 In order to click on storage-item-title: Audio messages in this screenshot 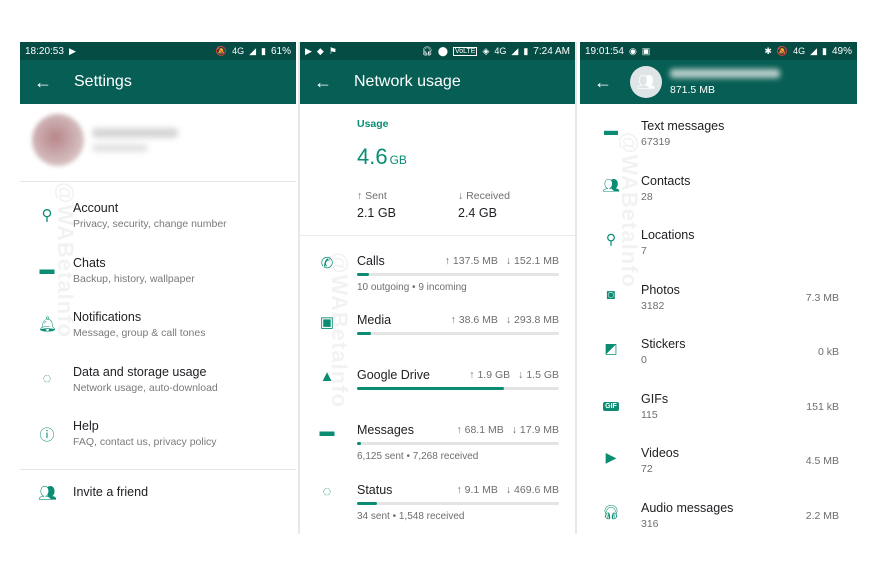, I will do `click(687, 507)`.